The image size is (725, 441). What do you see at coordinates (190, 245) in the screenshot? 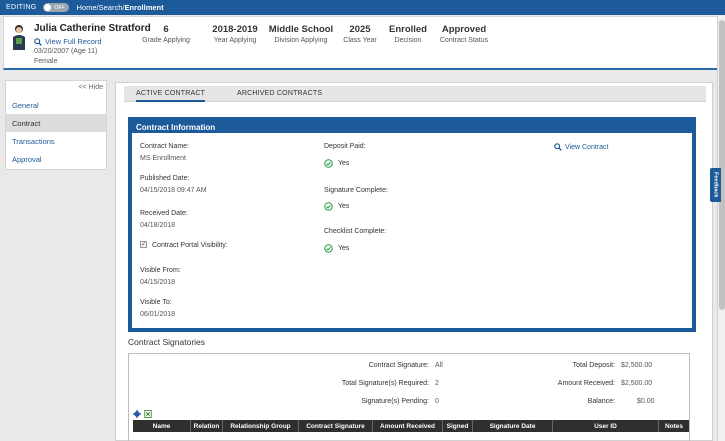
I see `portal-visibility-label: Contract Portal Visibility:` at bounding box center [190, 245].